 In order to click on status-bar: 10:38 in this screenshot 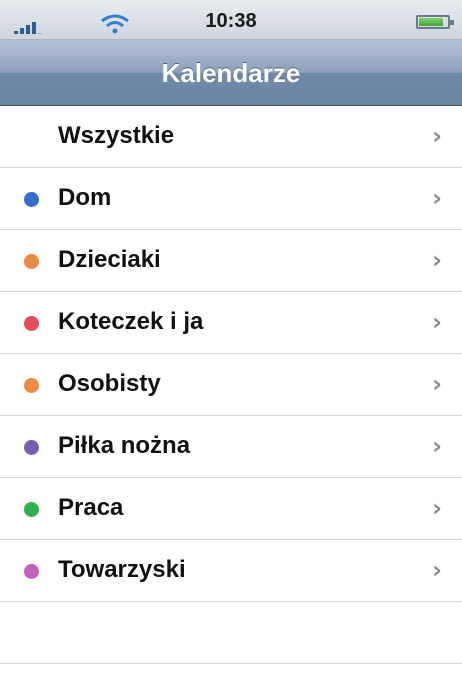, I will do `click(231, 20)`.